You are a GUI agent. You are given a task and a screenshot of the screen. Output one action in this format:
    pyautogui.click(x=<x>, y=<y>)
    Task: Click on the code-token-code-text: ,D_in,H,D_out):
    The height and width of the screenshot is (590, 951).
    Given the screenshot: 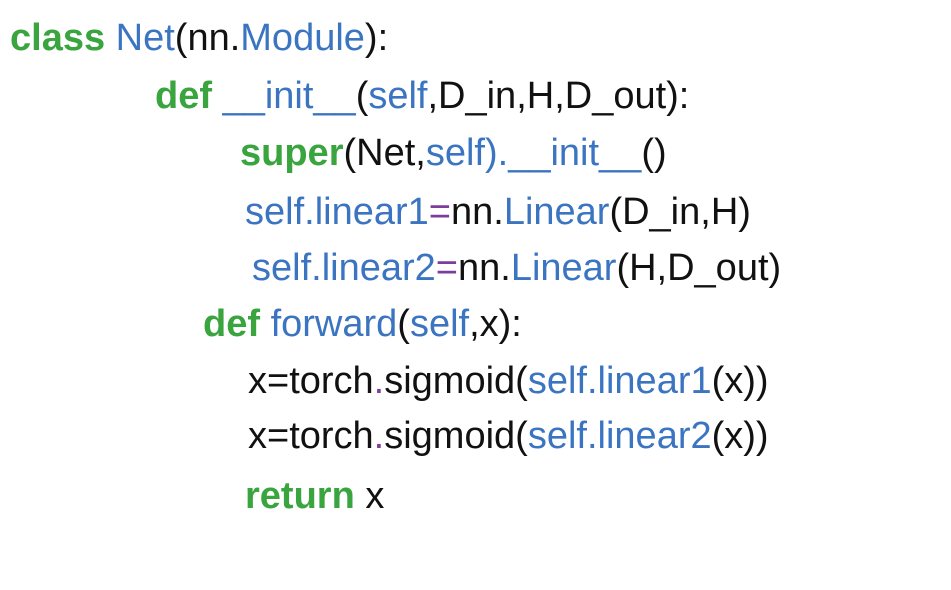 What is the action you would take?
    pyautogui.click(x=558, y=96)
    